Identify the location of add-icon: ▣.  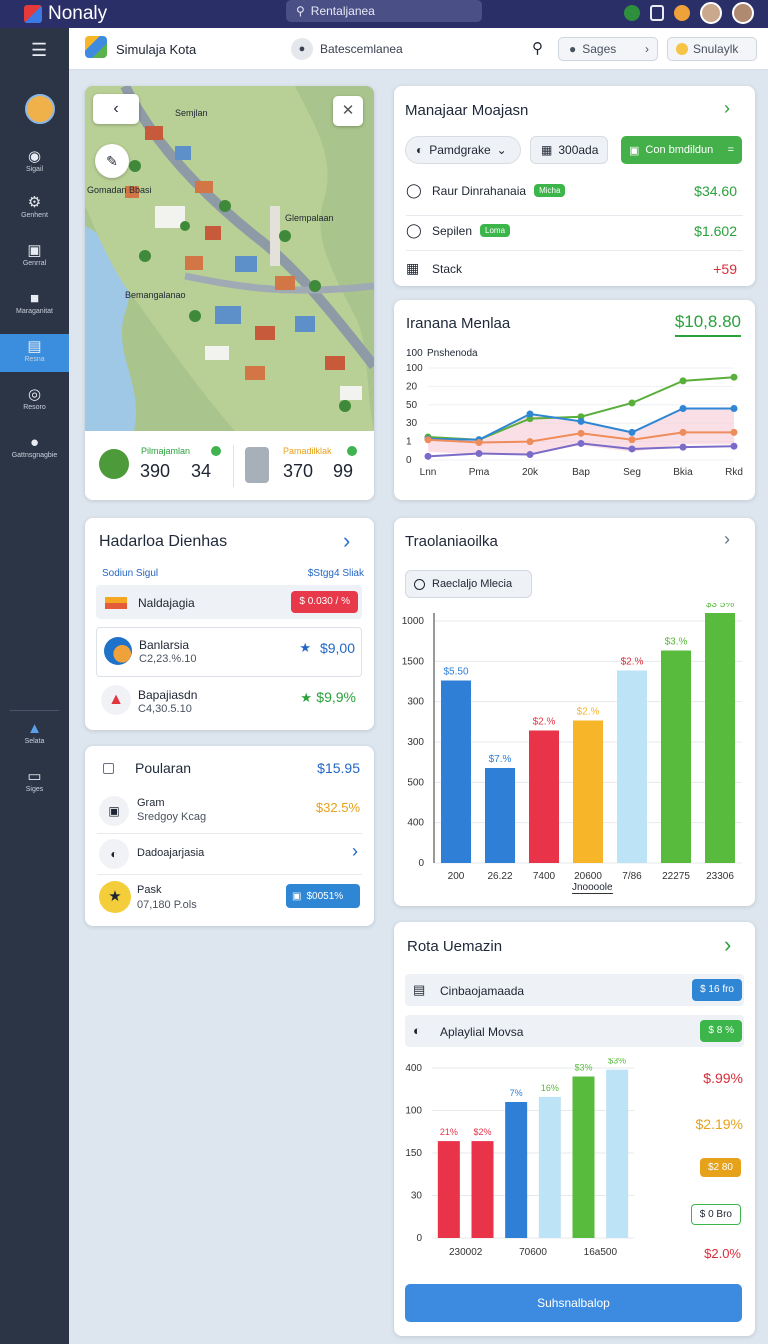
(634, 150).